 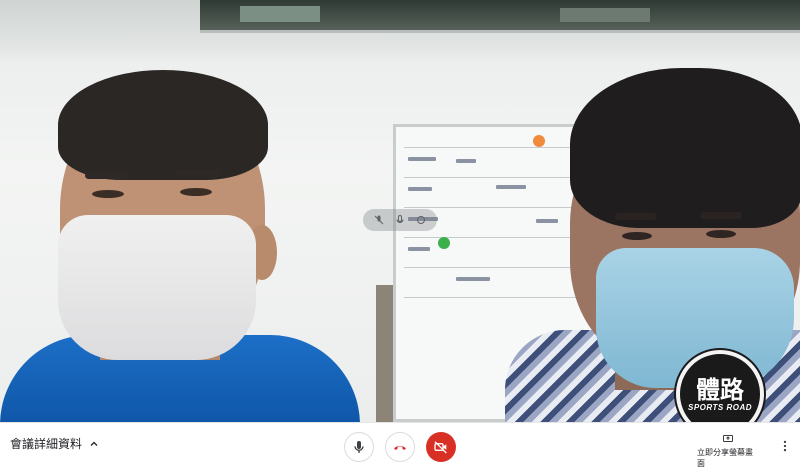 I want to click on mic-off-icon, so click(x=379, y=220).